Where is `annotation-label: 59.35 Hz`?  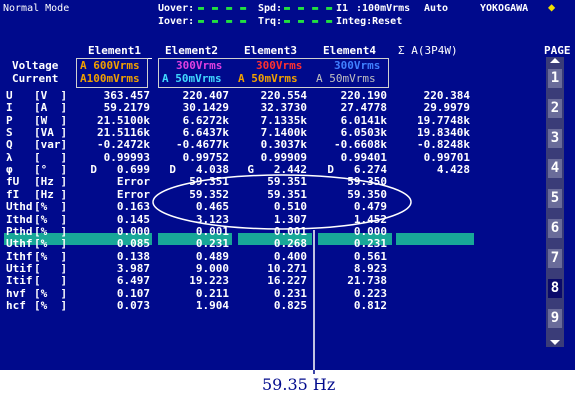 annotation-label: 59.35 Hz is located at coordinates (299, 384).